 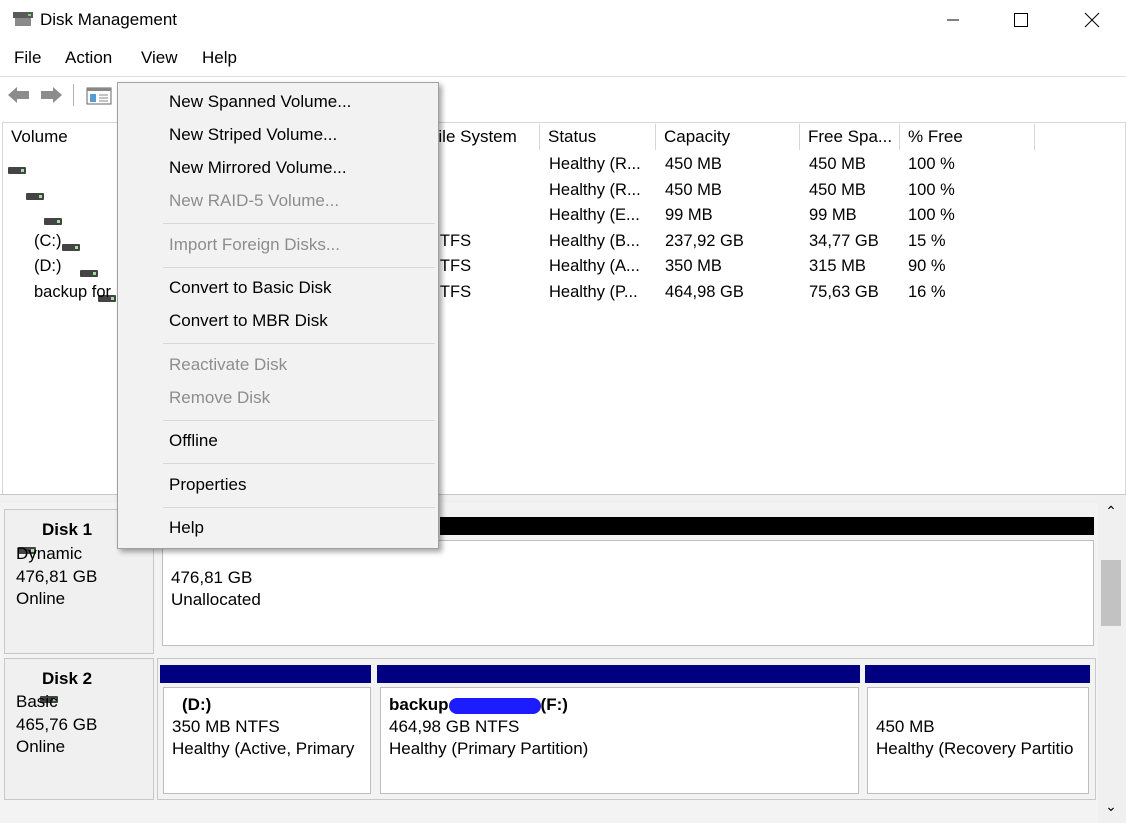 I want to click on close-button, so click(x=1092, y=20).